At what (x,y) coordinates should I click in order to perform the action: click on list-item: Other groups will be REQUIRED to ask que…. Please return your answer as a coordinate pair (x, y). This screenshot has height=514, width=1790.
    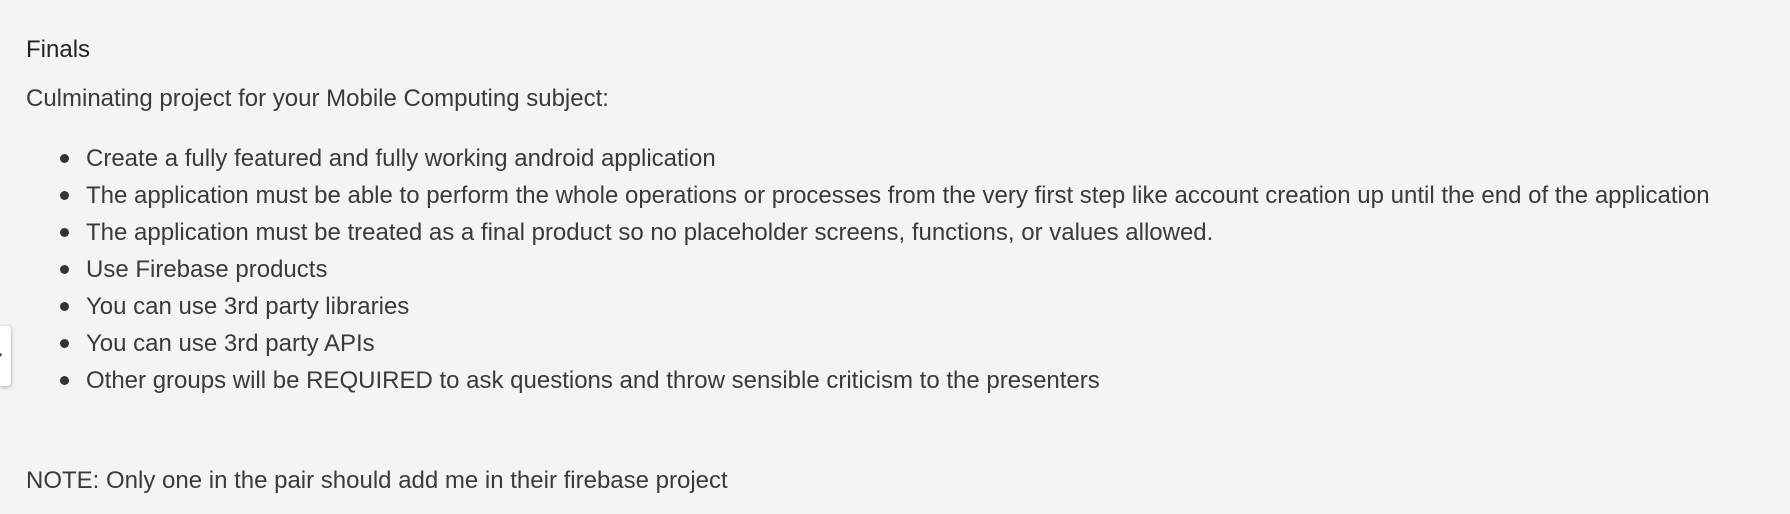
    Looking at the image, I should click on (885, 380).